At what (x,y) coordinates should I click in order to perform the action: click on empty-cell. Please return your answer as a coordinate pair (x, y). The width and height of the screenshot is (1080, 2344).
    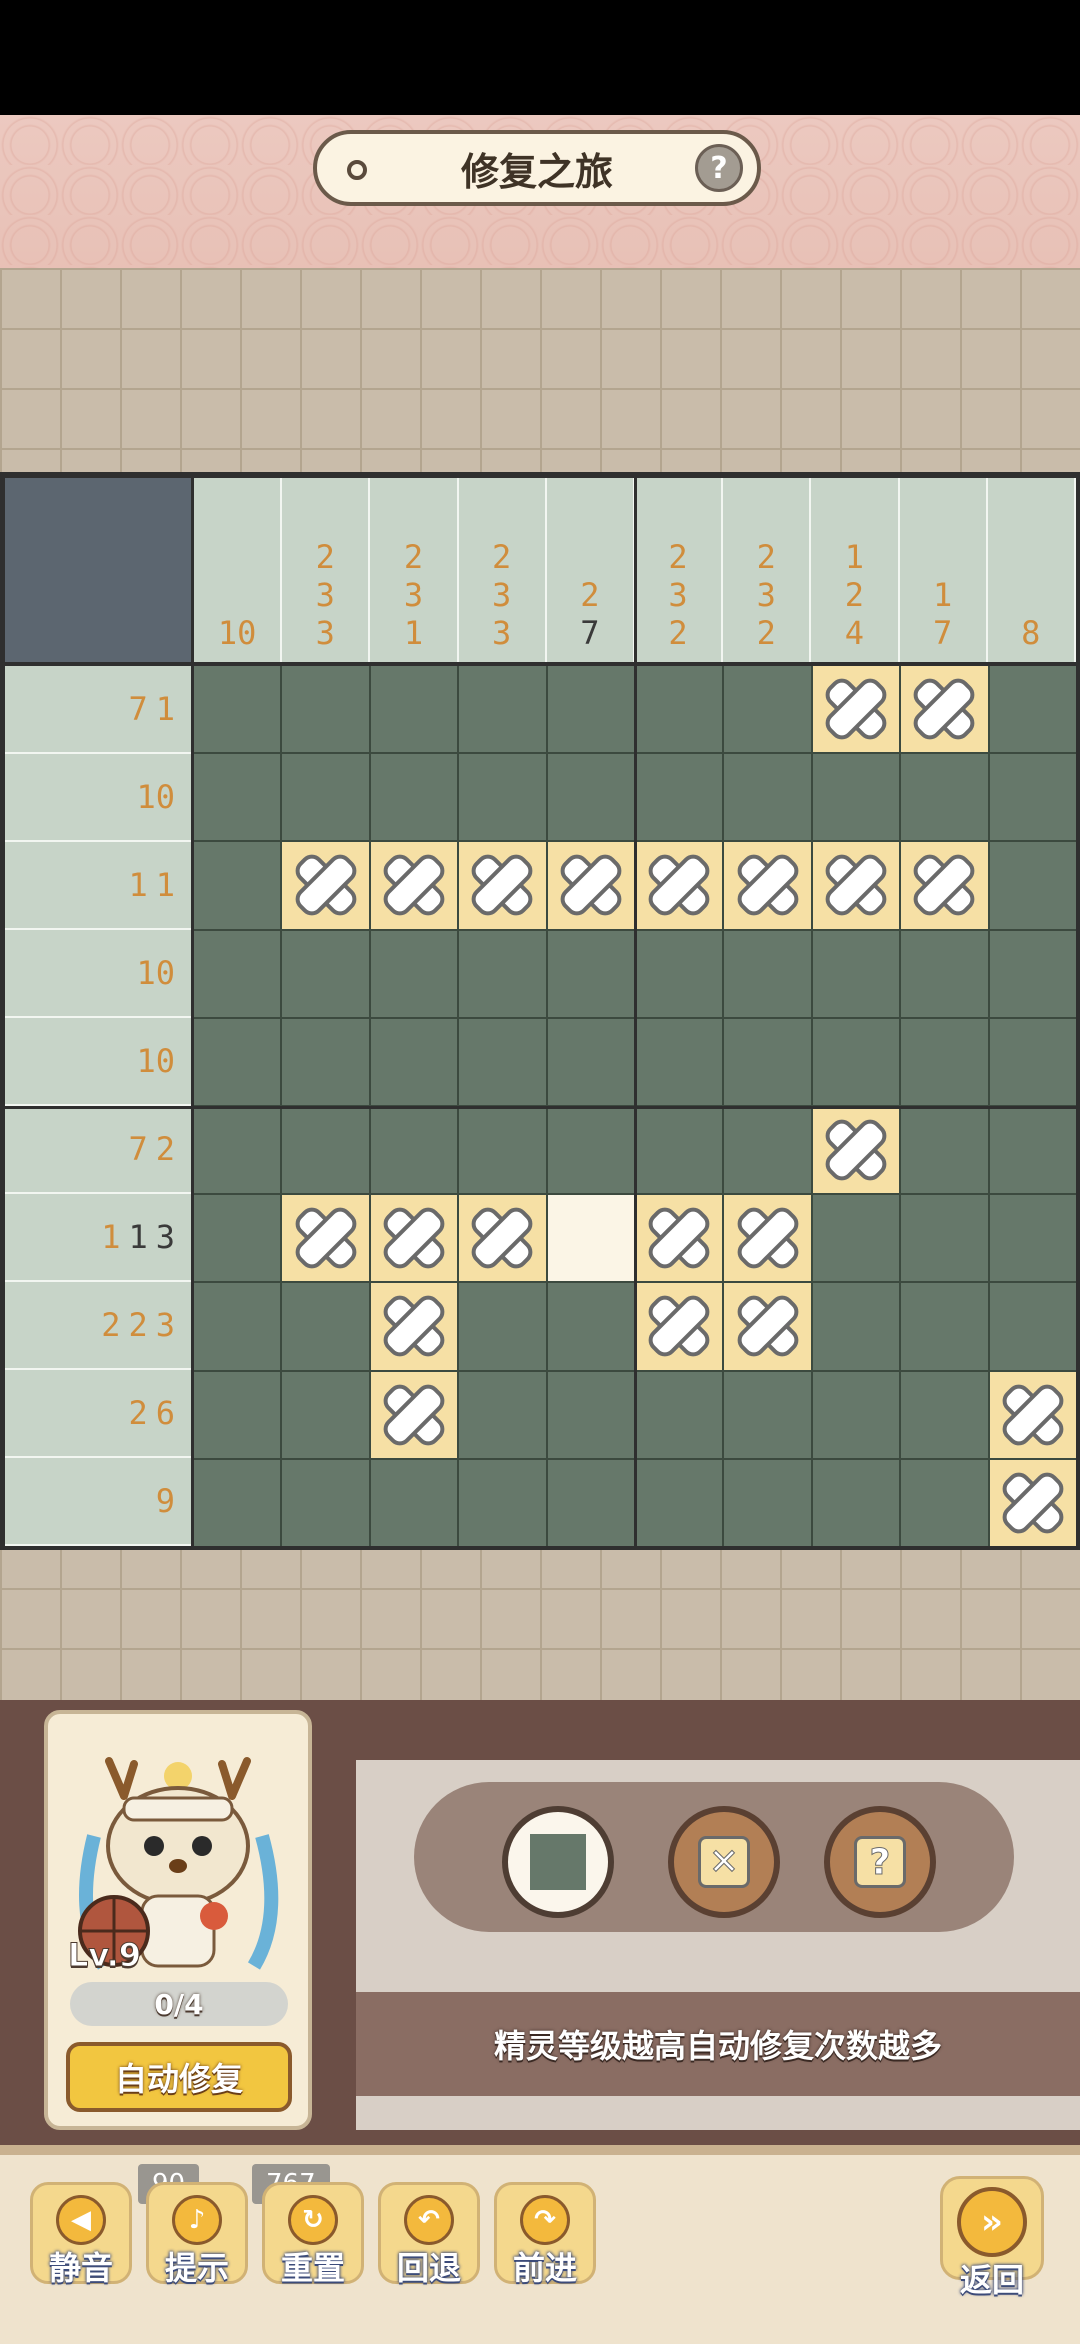
    Looking at the image, I should click on (590, 1238).